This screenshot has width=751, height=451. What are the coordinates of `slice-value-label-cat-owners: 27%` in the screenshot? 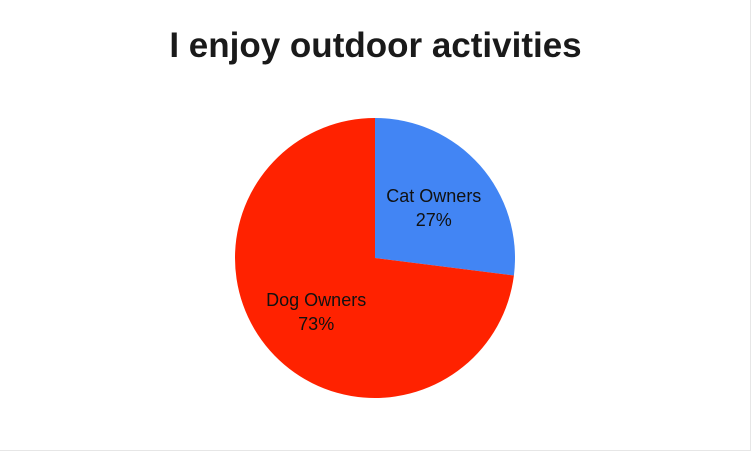 It's located at (434, 220).